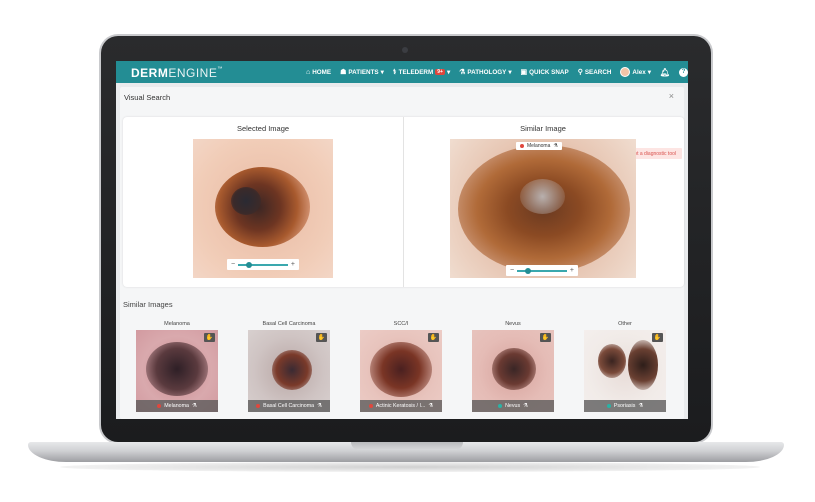  Describe the element at coordinates (343, 72) in the screenshot. I see `users-icon: ☗` at that location.